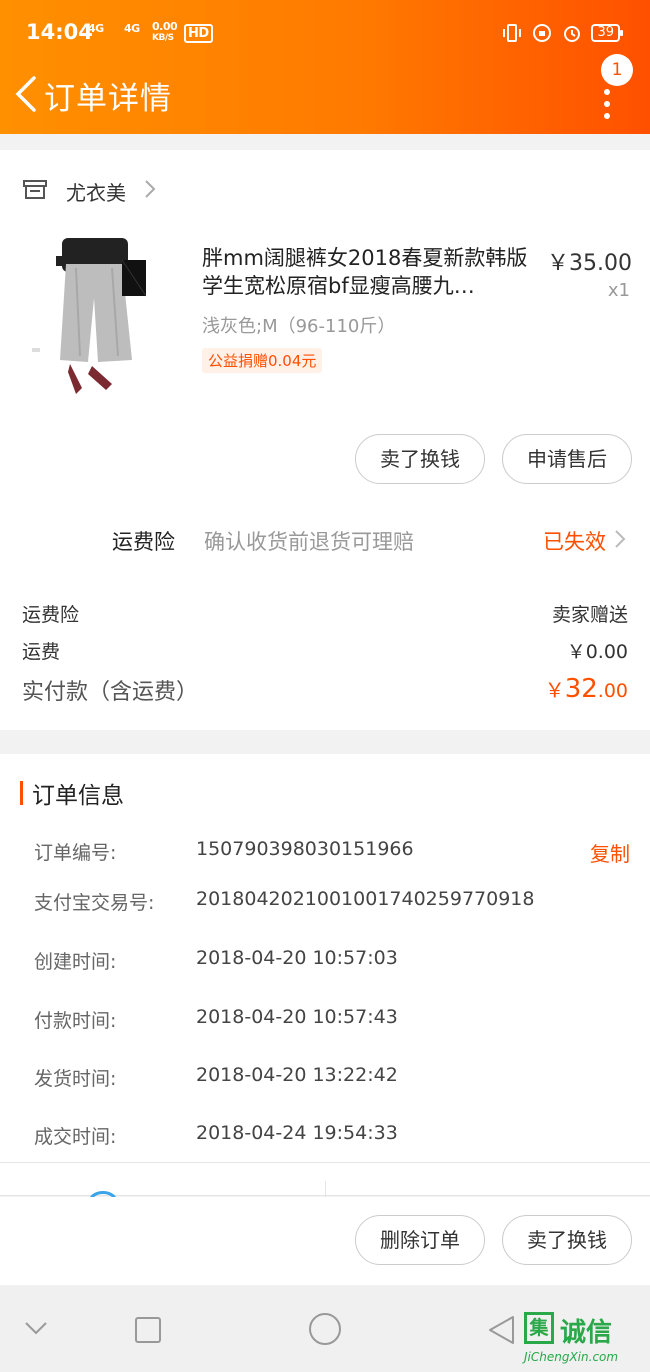 This screenshot has width=650, height=1372. I want to click on info-value: 2018-04-24 19:54:33, so click(297, 1133).